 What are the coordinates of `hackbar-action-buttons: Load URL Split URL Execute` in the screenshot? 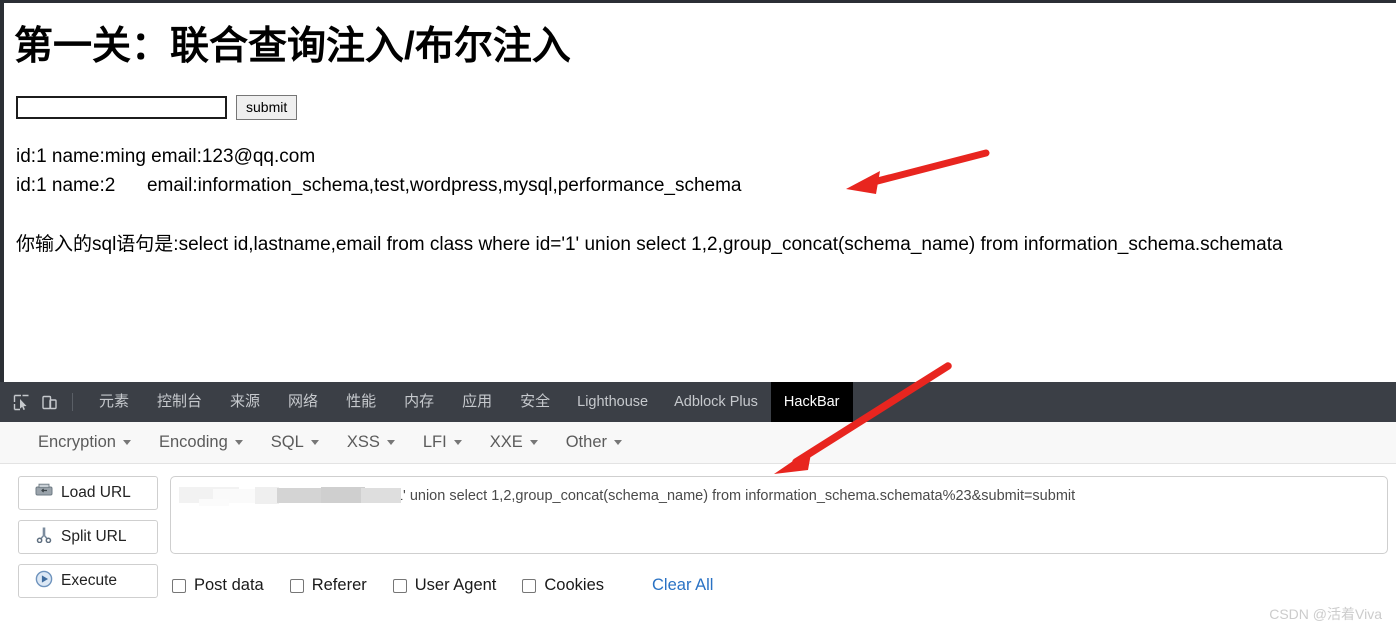 It's located at (88, 537).